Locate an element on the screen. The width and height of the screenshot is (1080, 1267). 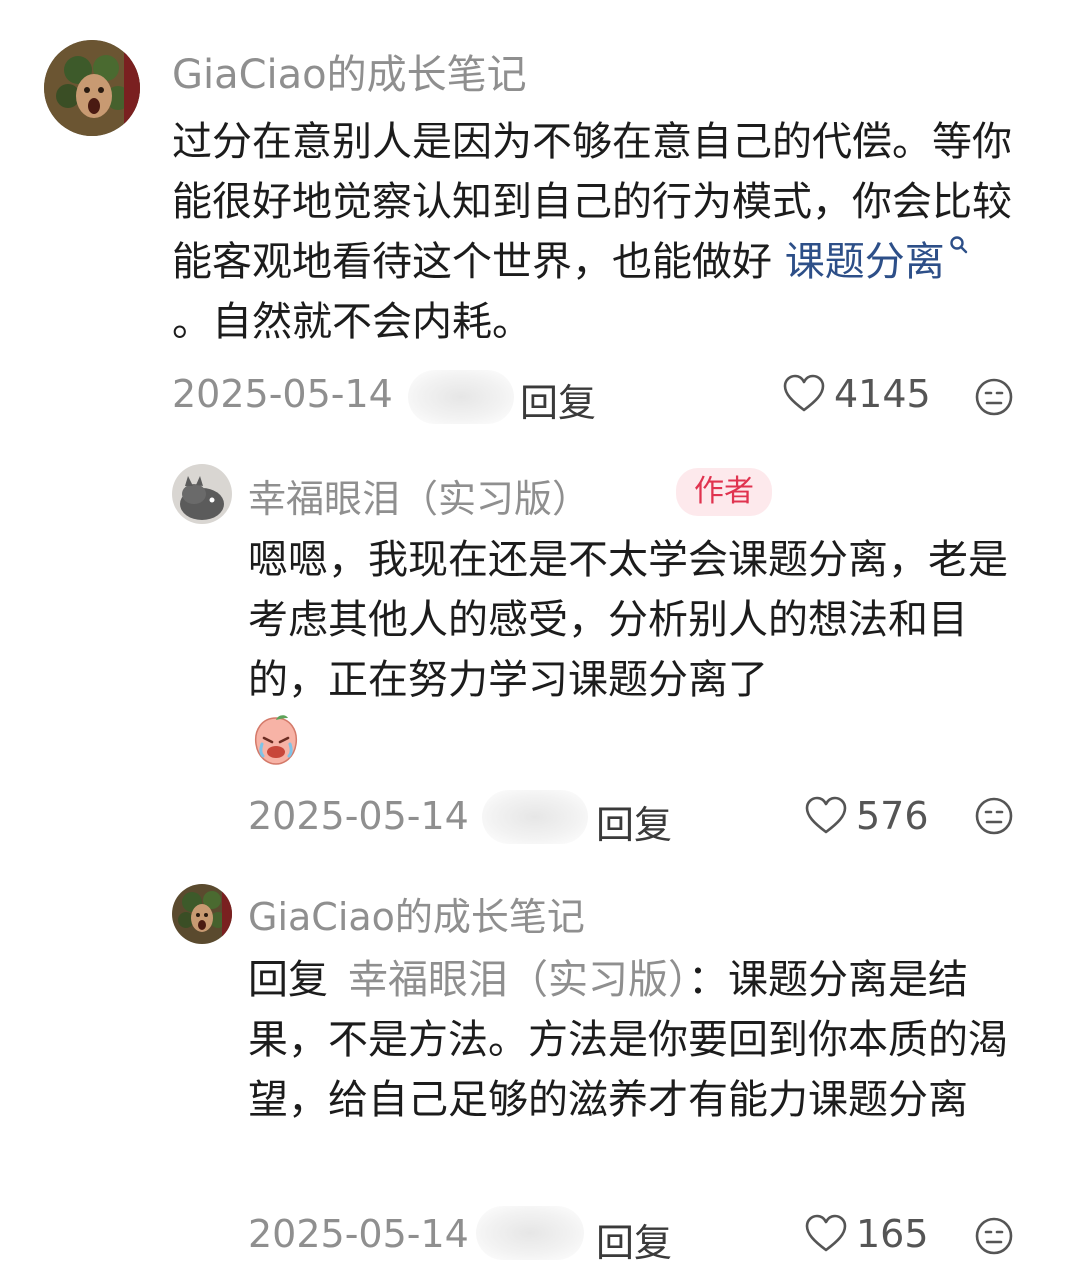
emoji is located at coordinates (276, 739).